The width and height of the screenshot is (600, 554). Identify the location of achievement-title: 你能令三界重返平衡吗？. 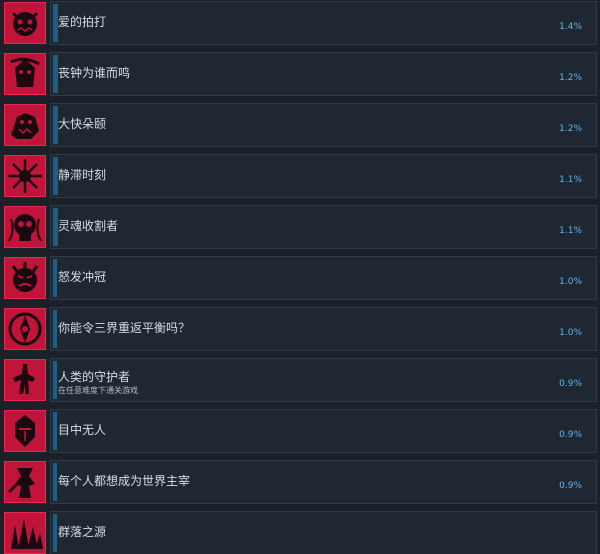
(124, 328).